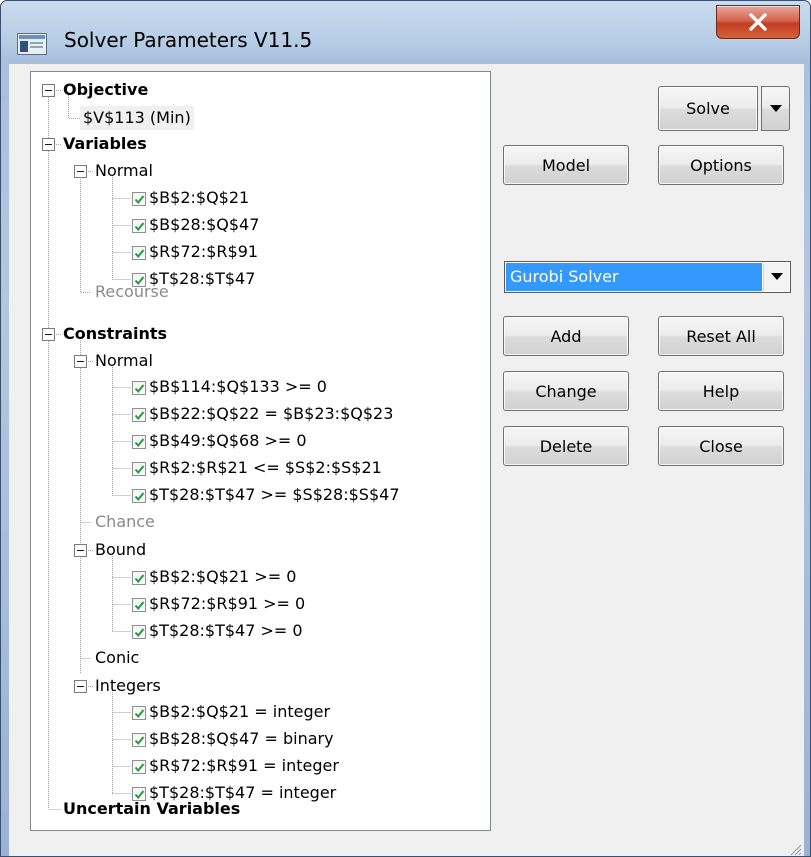  I want to click on close-button: Close, so click(721, 446).